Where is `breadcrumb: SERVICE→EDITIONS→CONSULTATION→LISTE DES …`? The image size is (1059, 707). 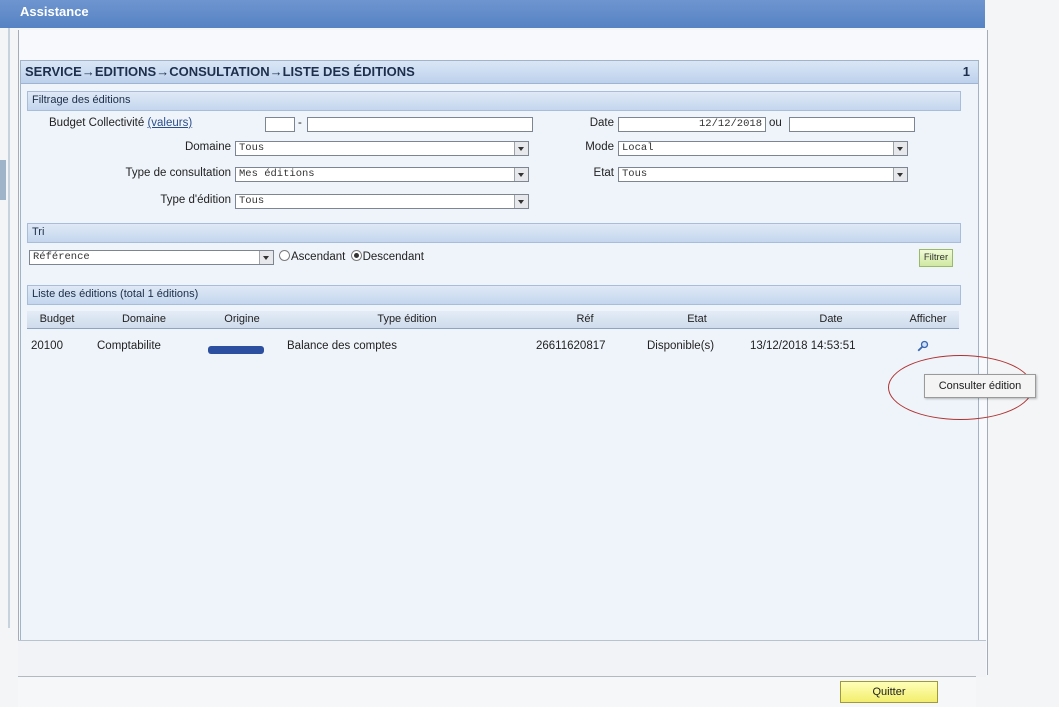
breadcrumb: SERVICE→EDITIONS→CONSULTATION→LISTE DES … is located at coordinates (220, 71).